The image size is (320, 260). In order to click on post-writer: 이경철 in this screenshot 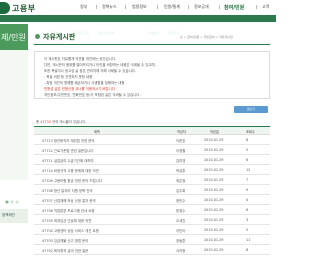, I will do `click(181, 150)`.